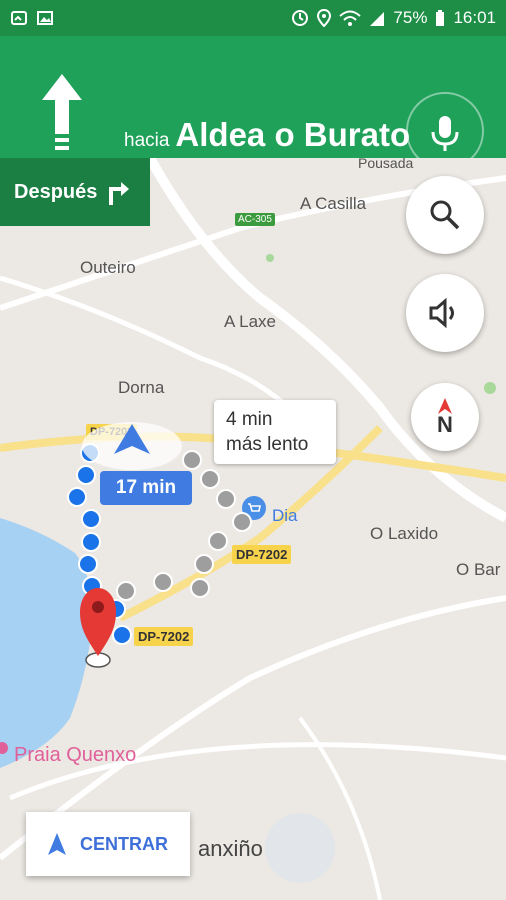 This screenshot has height=900, width=506. I want to click on location-icon, so click(324, 18).